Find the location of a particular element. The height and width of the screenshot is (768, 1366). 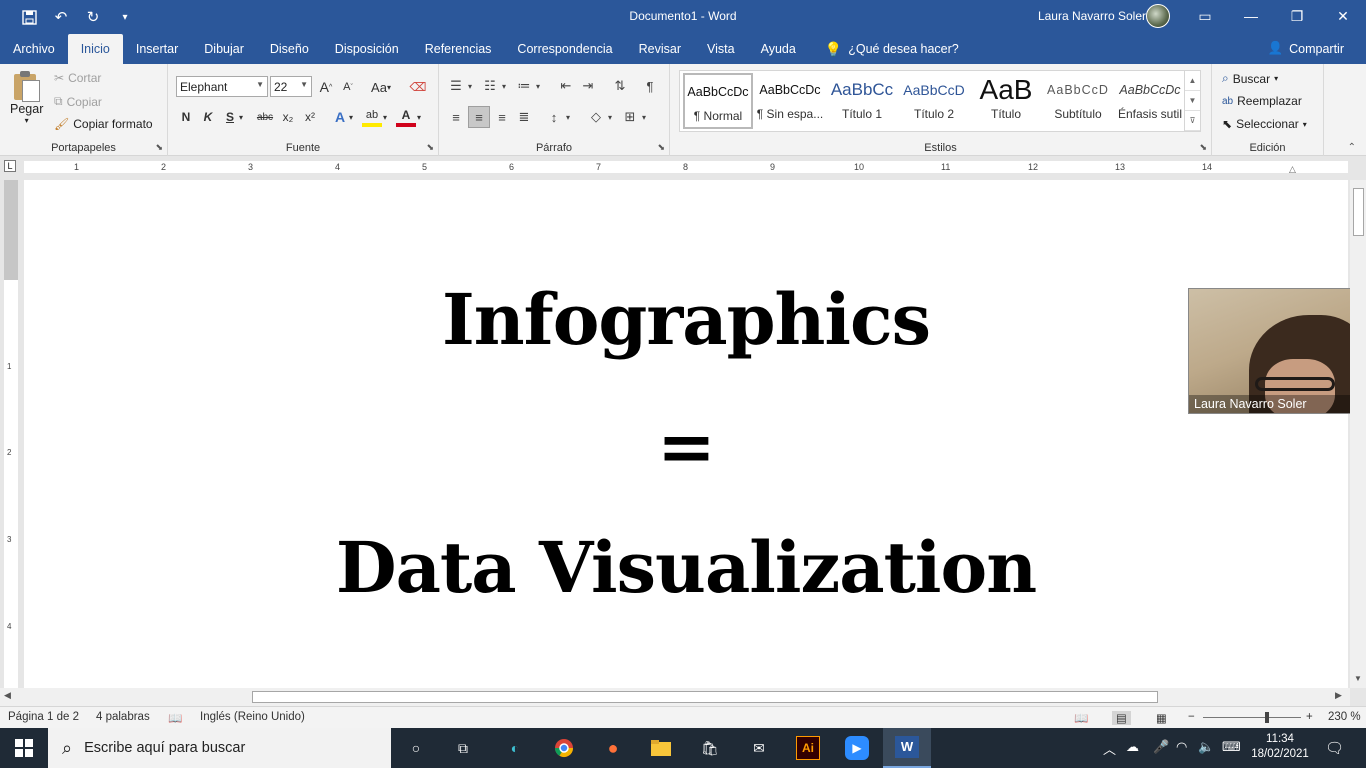

word-taskbar-button: W is located at coordinates (907, 748).